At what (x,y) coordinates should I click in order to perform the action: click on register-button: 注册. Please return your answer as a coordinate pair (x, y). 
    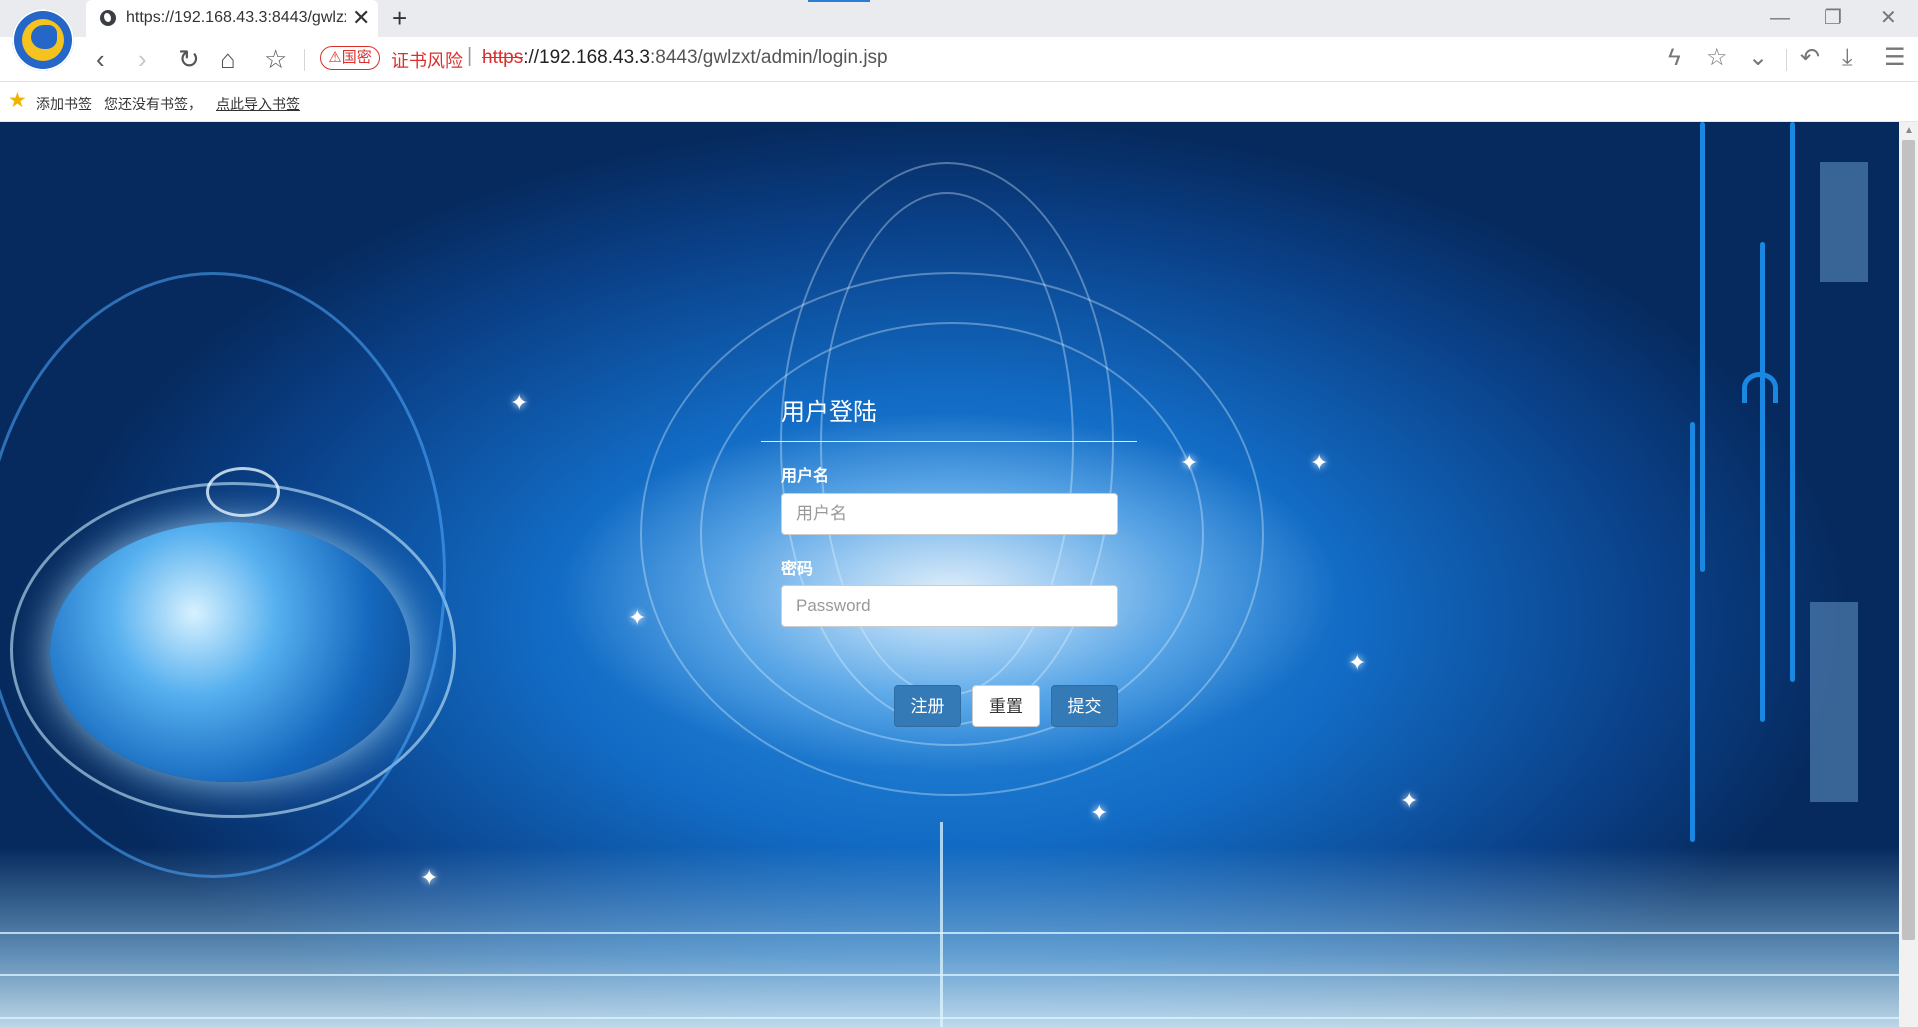
    Looking at the image, I should click on (927, 706).